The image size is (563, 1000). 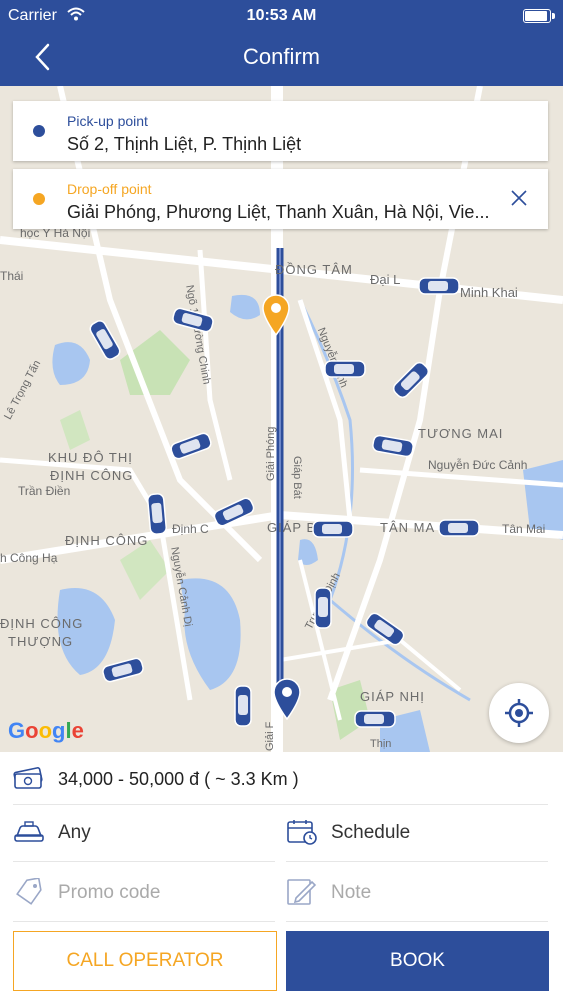 What do you see at coordinates (332, 358) in the screenshot?
I see `map-label: Nguyễn Ninh` at bounding box center [332, 358].